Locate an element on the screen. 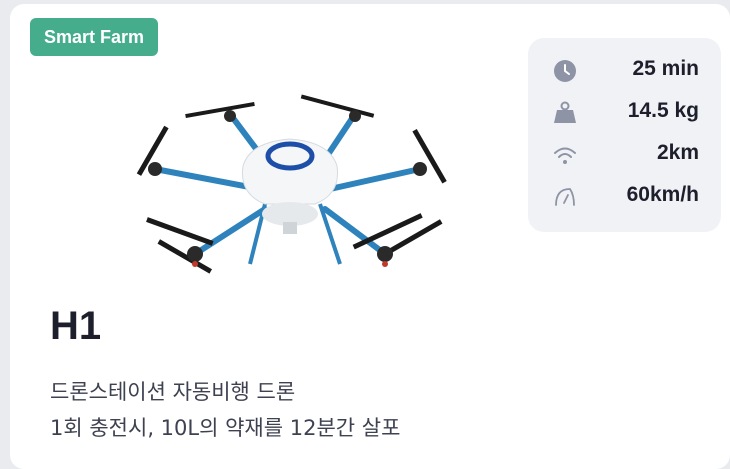 This screenshot has height=469, width=730. speedometer-icon is located at coordinates (565, 197).